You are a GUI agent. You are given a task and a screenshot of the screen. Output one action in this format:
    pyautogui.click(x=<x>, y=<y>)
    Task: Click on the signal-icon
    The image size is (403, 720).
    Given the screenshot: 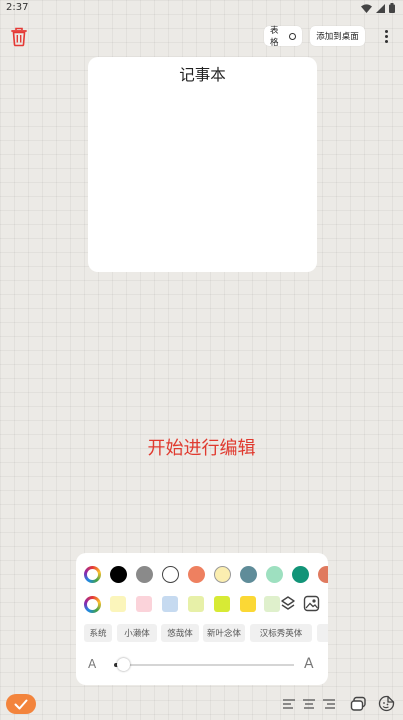 What is the action you would take?
    pyautogui.click(x=380, y=8)
    